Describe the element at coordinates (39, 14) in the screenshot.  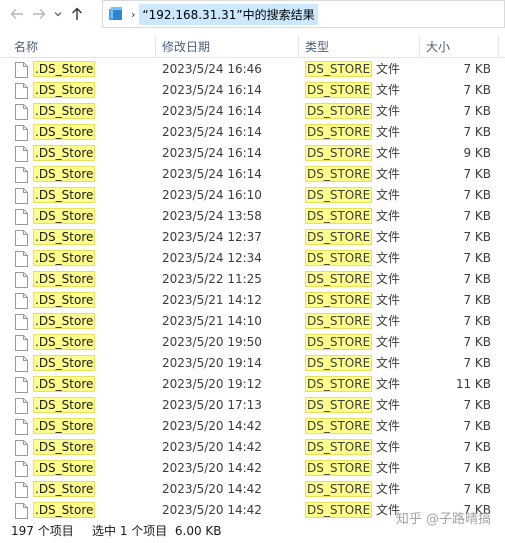
I see `forward-button` at that location.